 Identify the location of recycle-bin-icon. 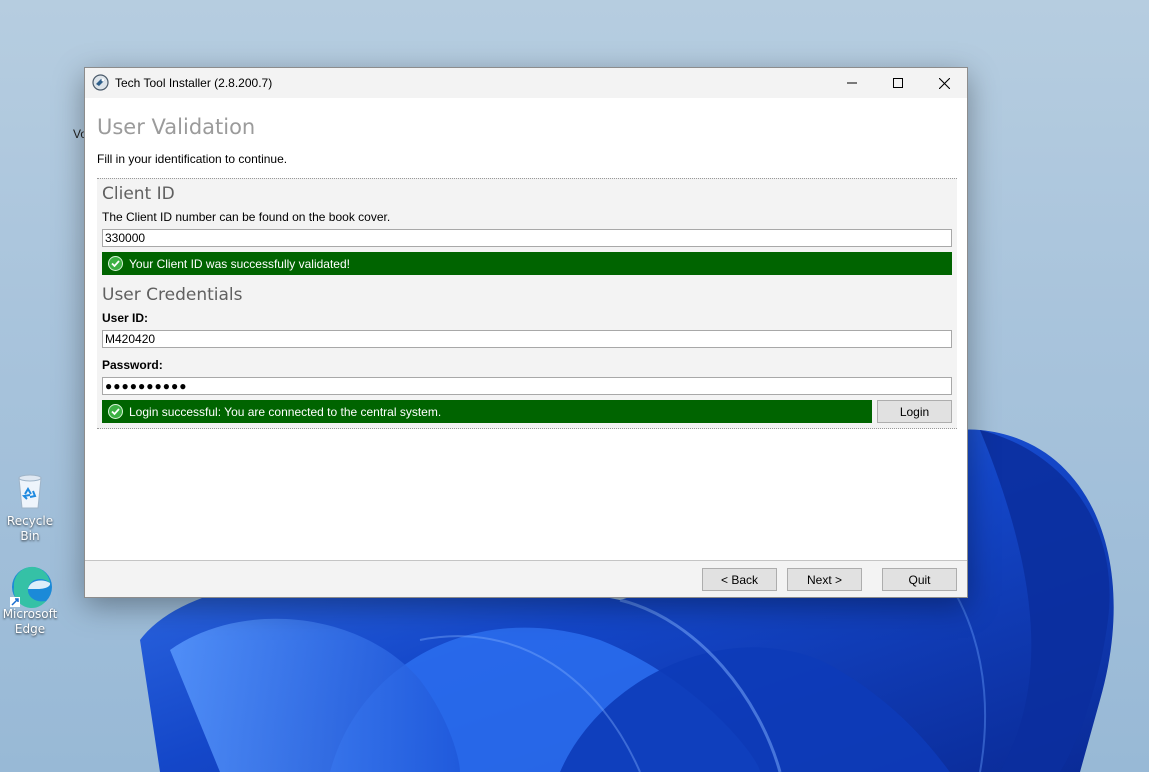
(30, 490).